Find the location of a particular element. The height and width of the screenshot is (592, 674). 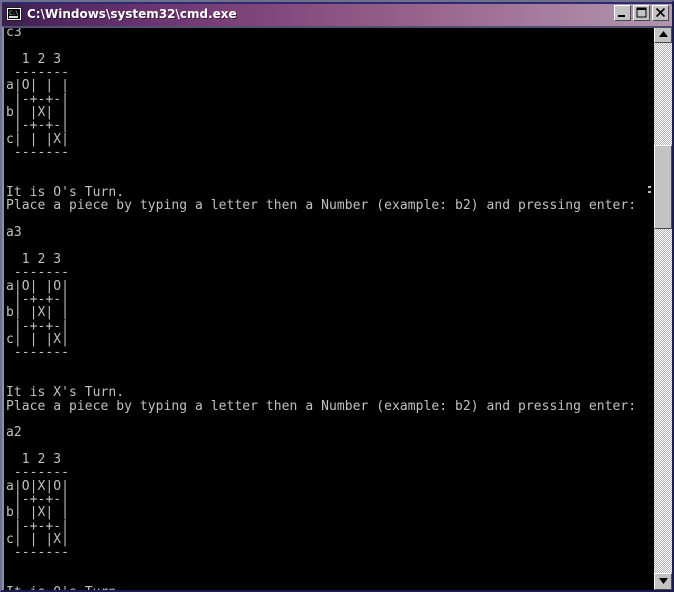

titlebar-top-edge is located at coordinates (337, 3).